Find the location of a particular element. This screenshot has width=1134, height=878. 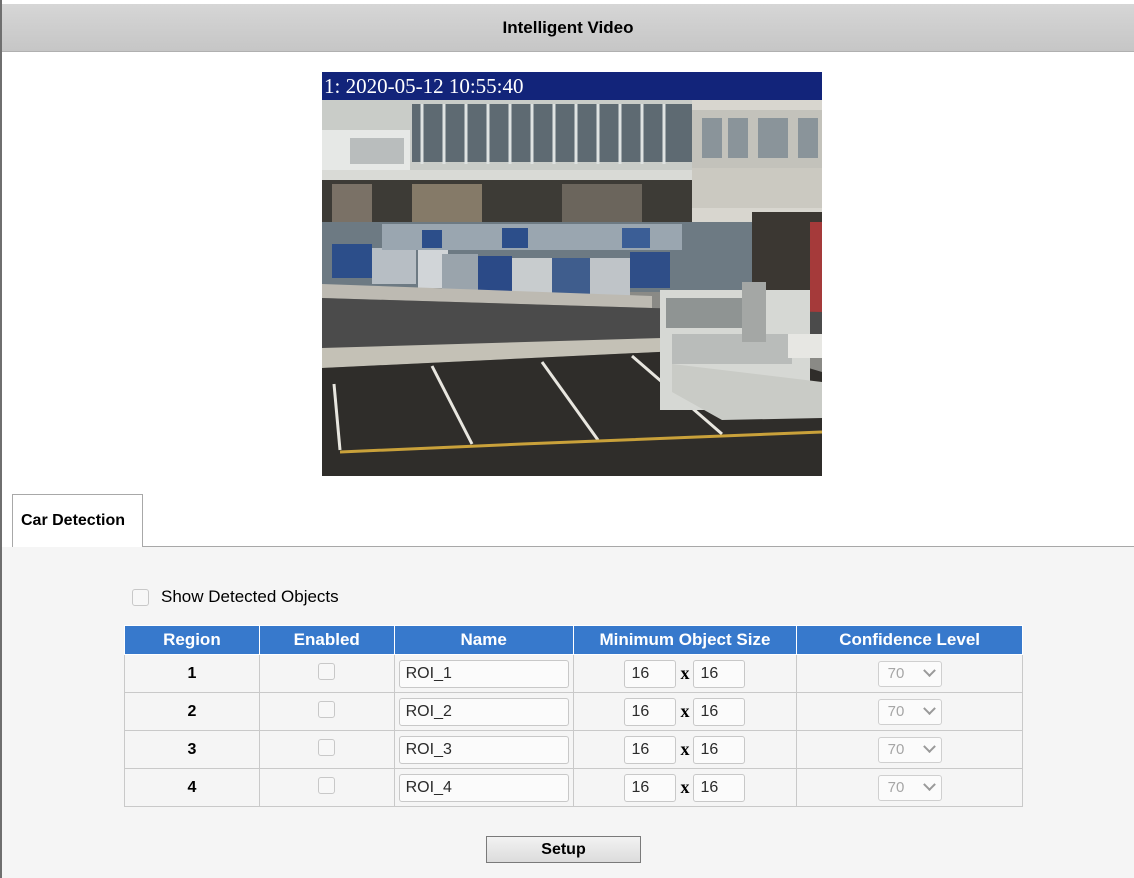

tab-divider is located at coordinates (573, 546).